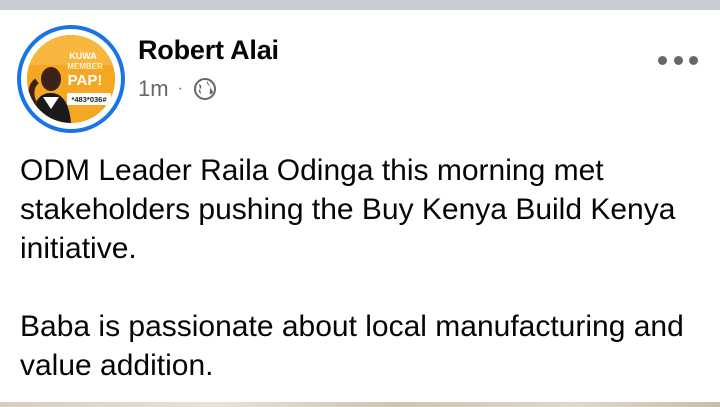  I want to click on feed-divider, so click(360, 5).